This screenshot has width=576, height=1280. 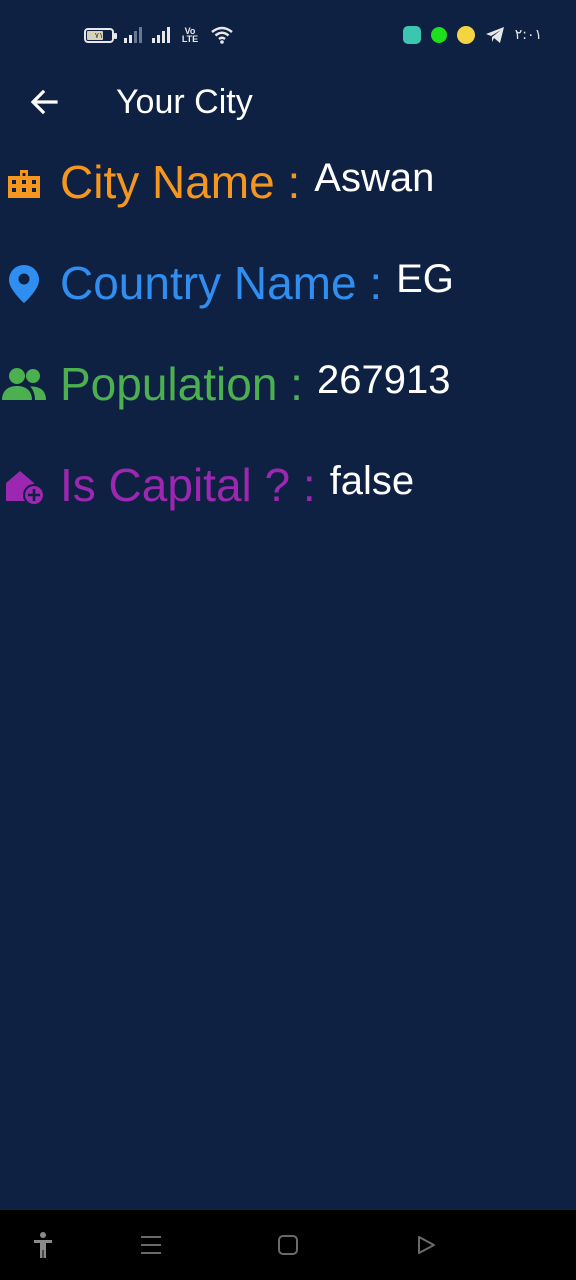 I want to click on location-pin-icon, so click(x=24, y=283).